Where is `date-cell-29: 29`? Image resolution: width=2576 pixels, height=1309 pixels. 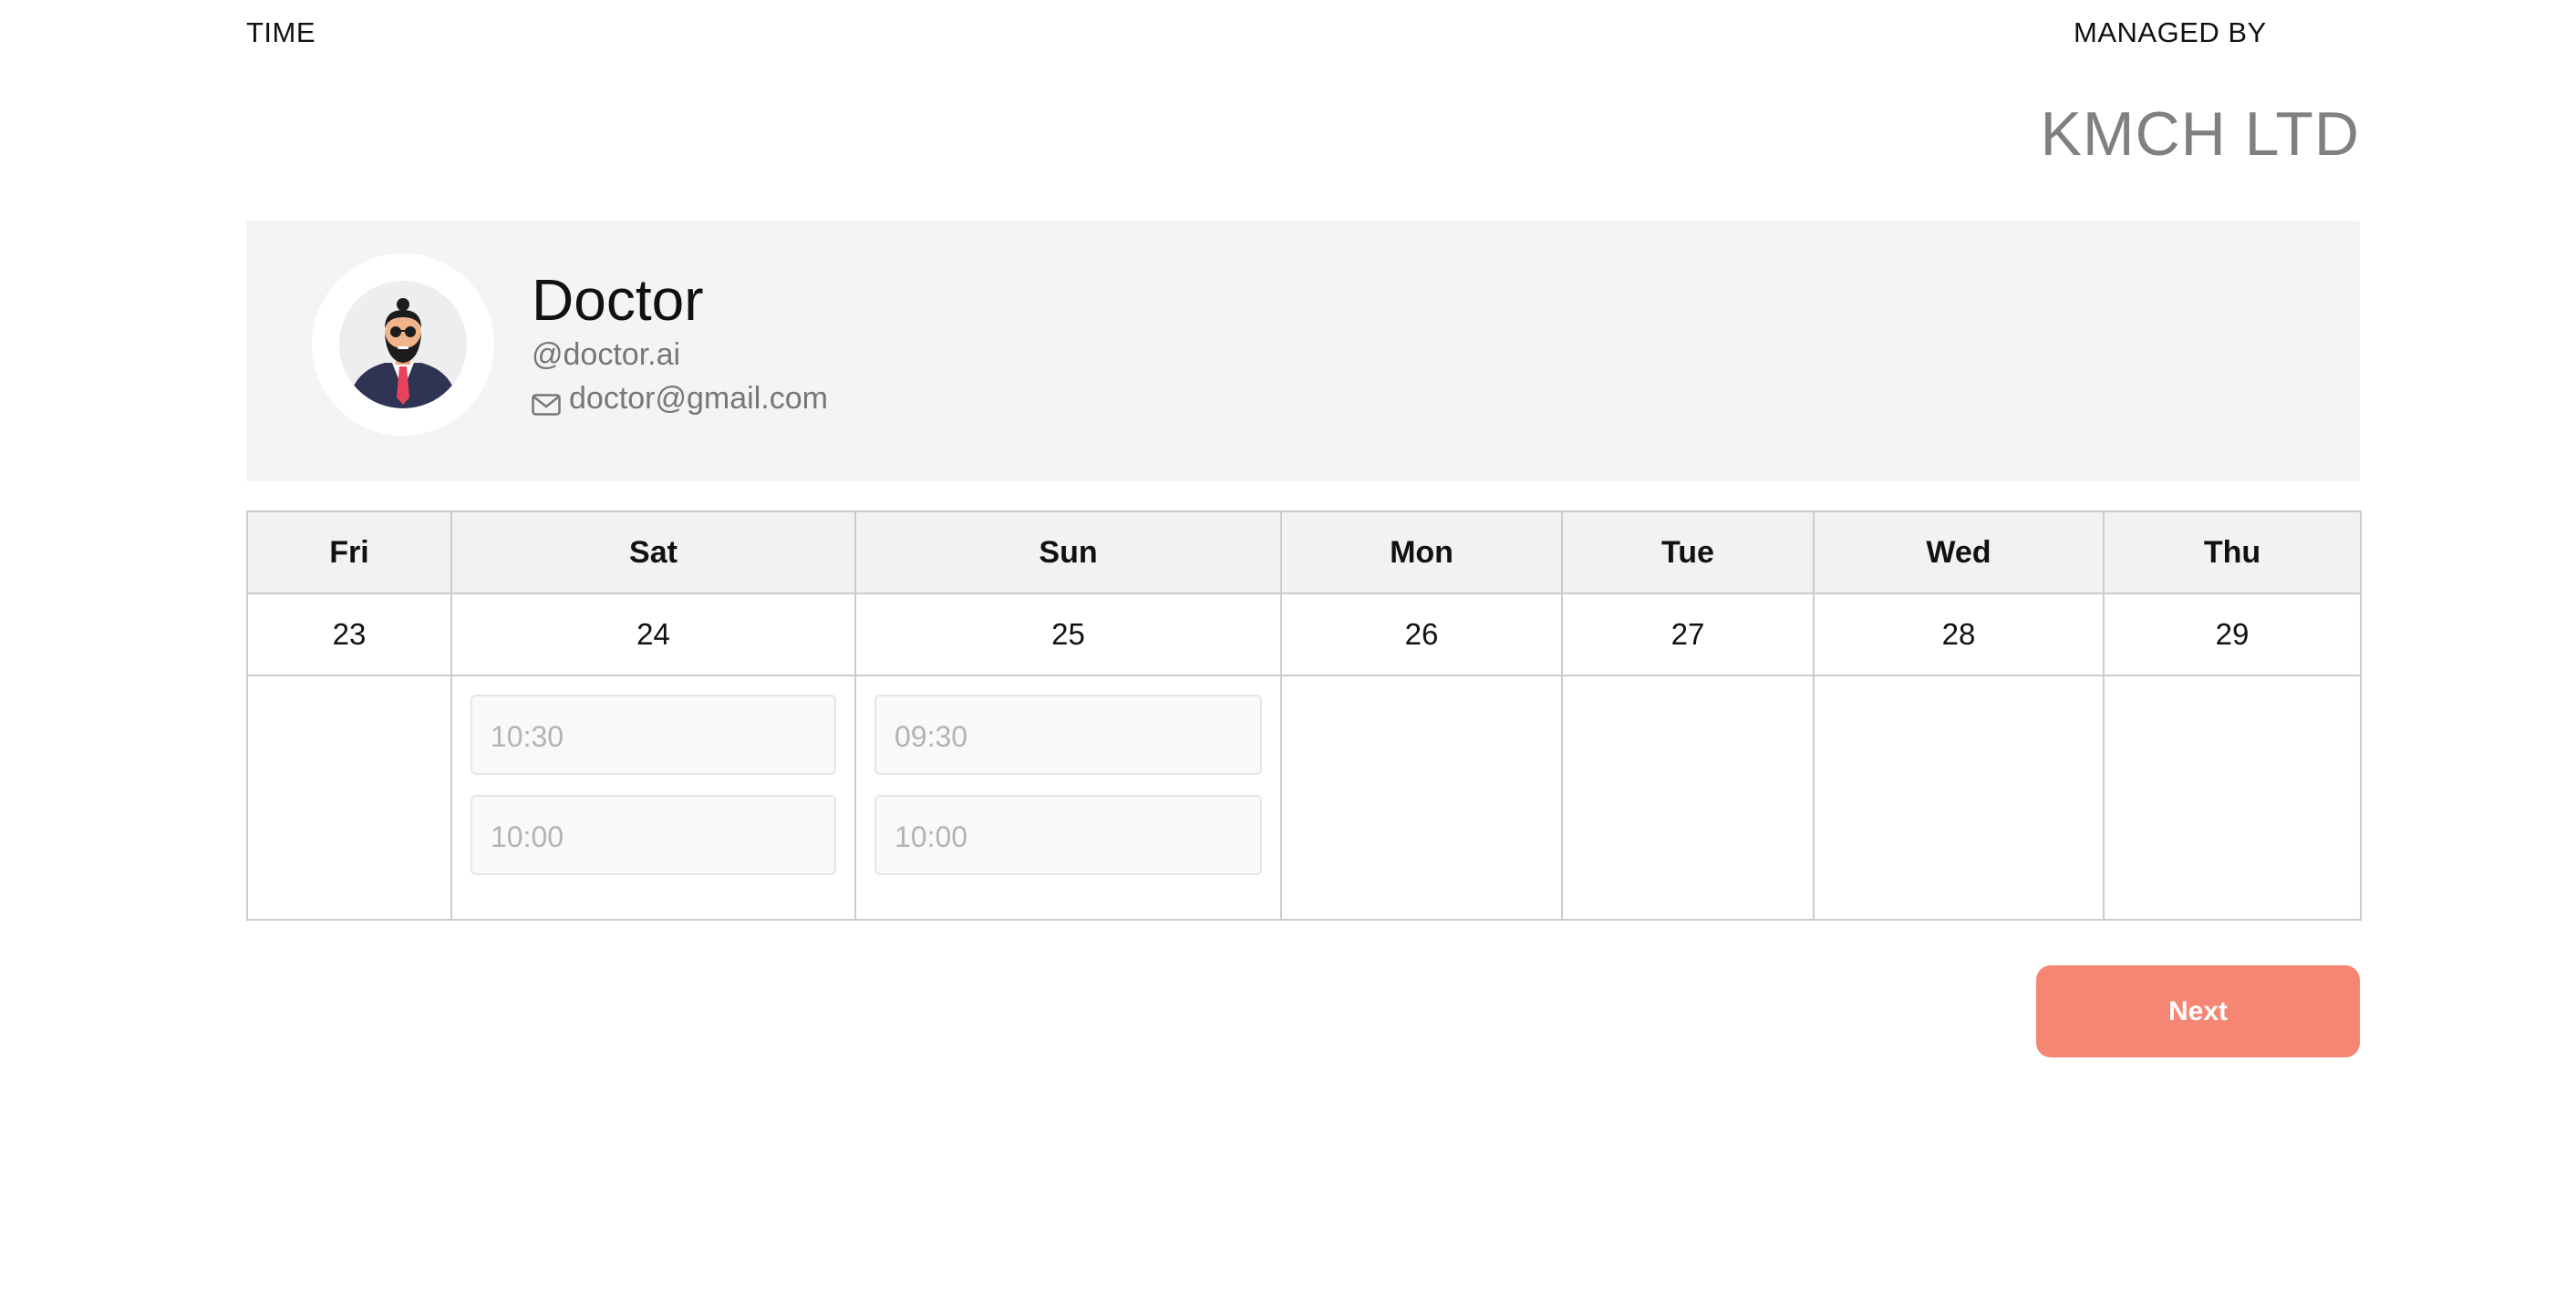 date-cell-29: 29 is located at coordinates (2232, 634).